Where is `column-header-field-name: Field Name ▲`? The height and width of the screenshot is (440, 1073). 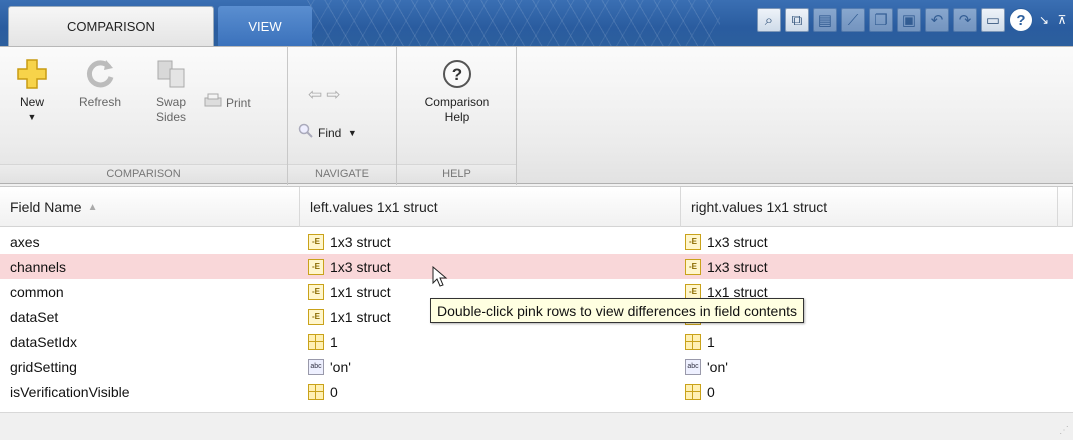 column-header-field-name: Field Name ▲ is located at coordinates (150, 207).